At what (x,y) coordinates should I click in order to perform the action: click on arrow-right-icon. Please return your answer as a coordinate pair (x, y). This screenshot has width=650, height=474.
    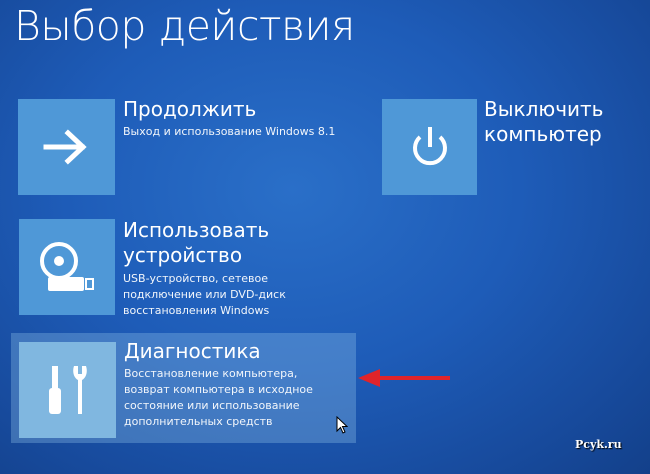
    Looking at the image, I should click on (65, 147).